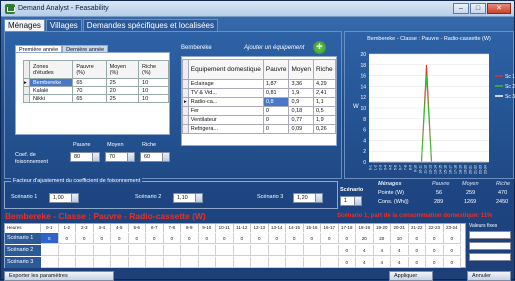 Image resolution: width=515 pixels, height=281 pixels. Describe the element at coordinates (478, 8) in the screenshot. I see `maximize-button: □` at that location.